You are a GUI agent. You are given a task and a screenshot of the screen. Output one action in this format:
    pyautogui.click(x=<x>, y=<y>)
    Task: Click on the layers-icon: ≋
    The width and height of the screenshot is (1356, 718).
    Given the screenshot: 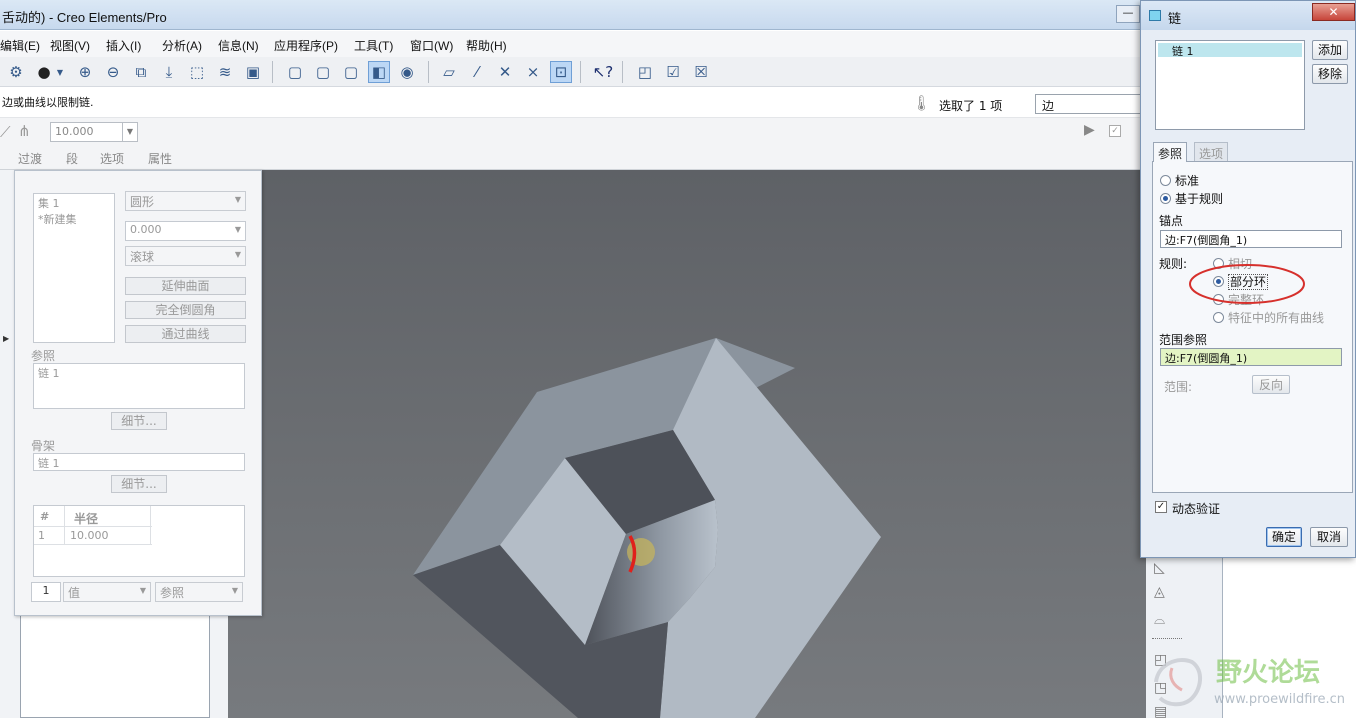 What is the action you would take?
    pyautogui.click(x=225, y=72)
    